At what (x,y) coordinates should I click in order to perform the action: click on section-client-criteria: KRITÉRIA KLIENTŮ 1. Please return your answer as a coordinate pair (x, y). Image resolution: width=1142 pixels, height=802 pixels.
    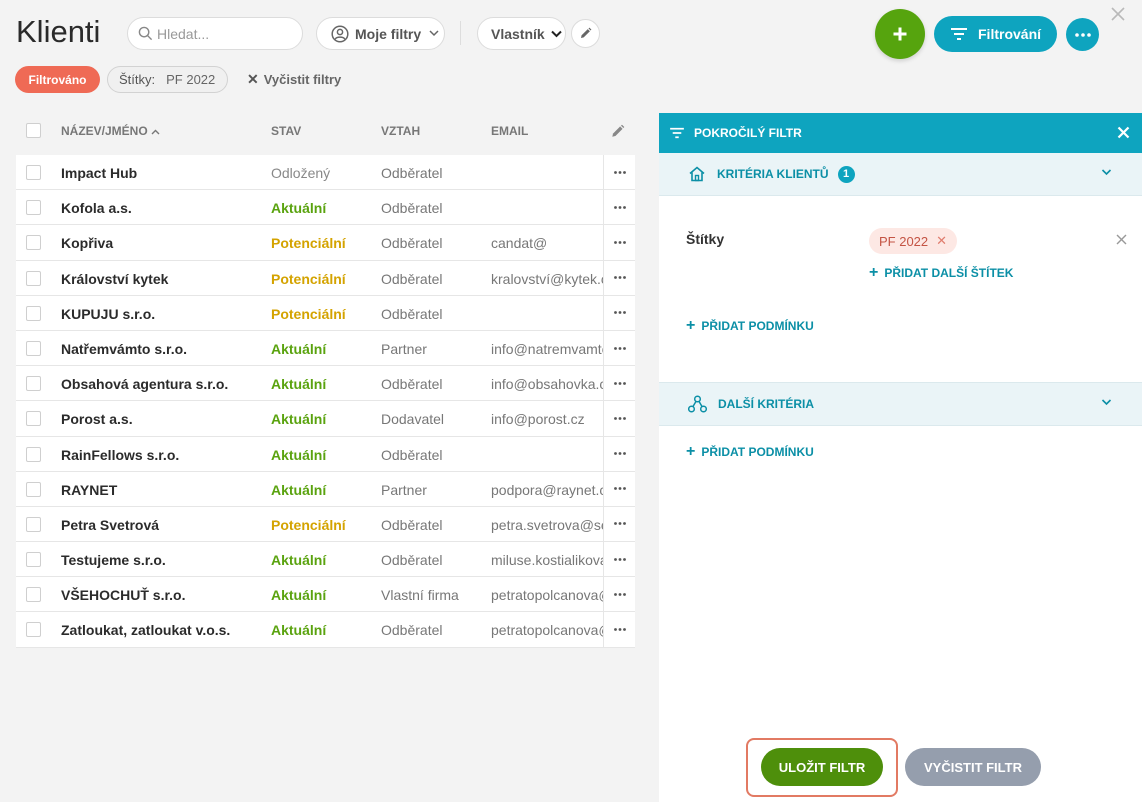
    Looking at the image, I should click on (900, 174).